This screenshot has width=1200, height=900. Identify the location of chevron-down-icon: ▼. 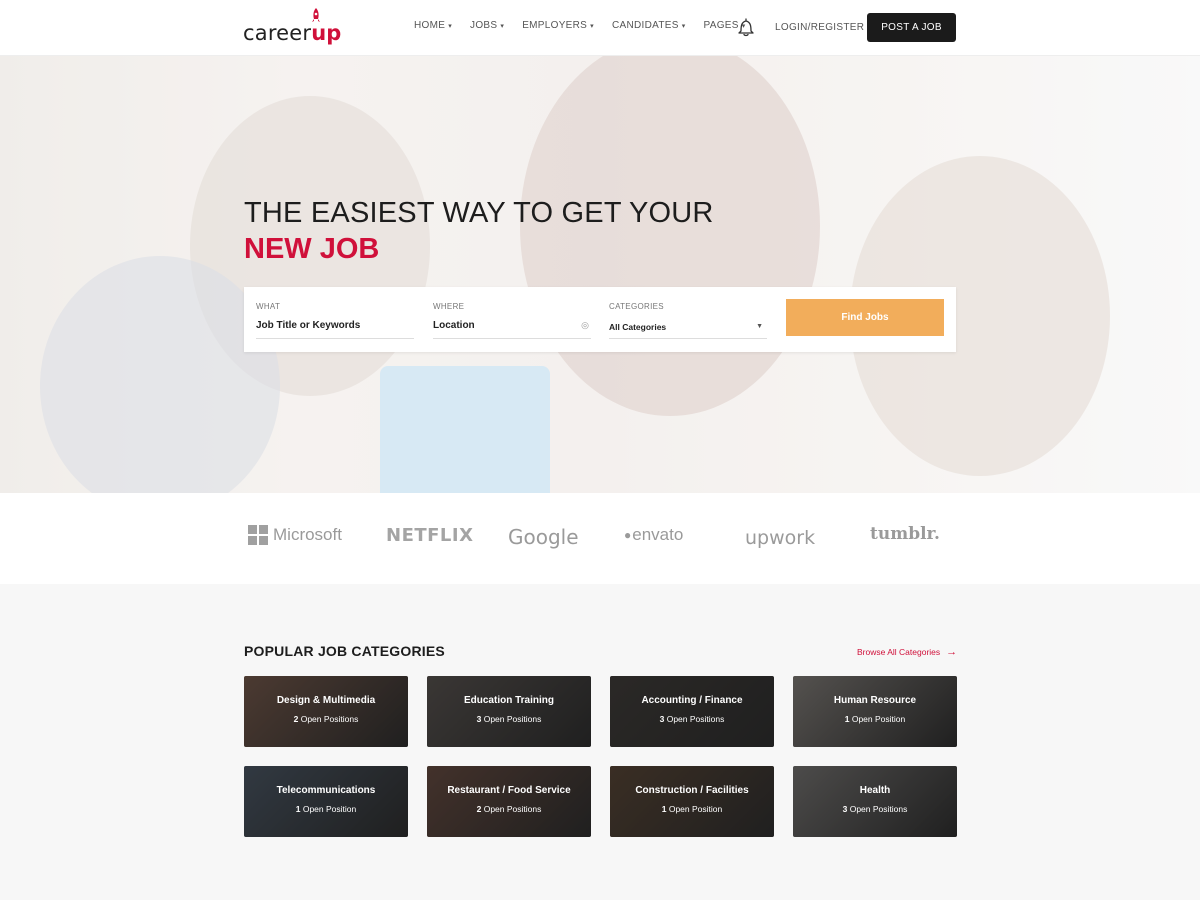
(759, 326).